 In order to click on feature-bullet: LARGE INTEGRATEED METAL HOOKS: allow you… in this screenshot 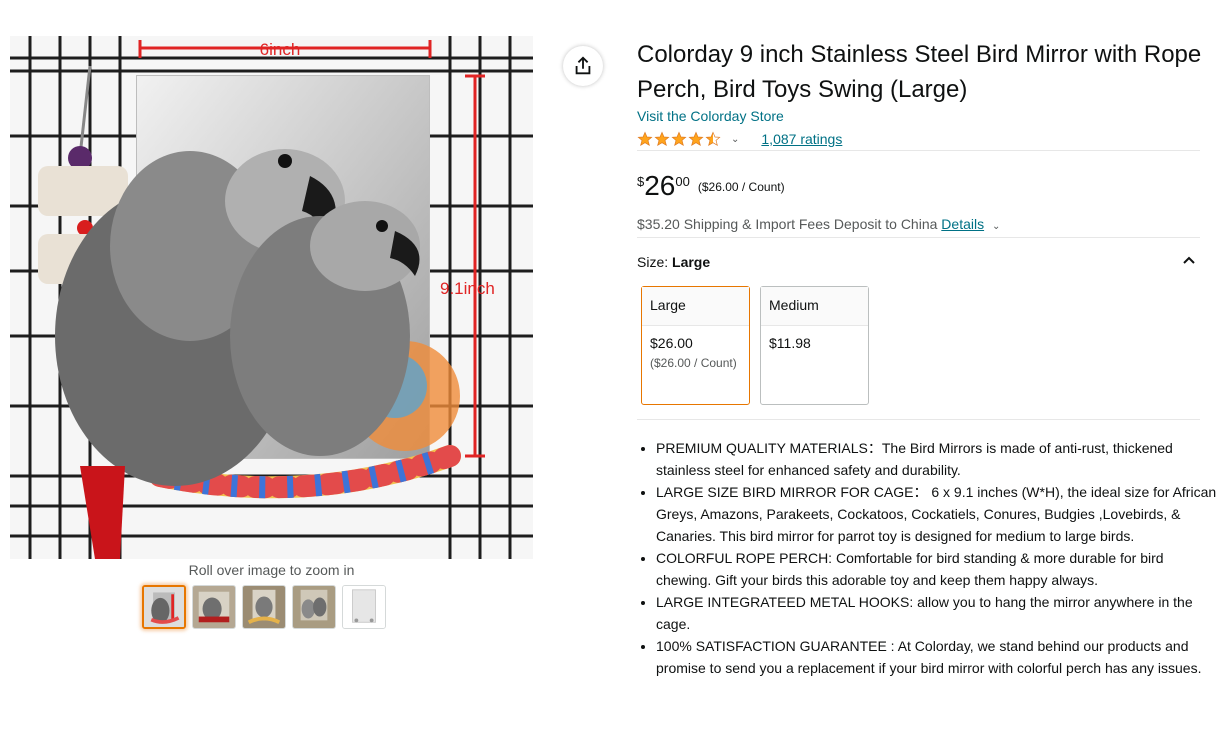, I will do `click(936, 613)`.